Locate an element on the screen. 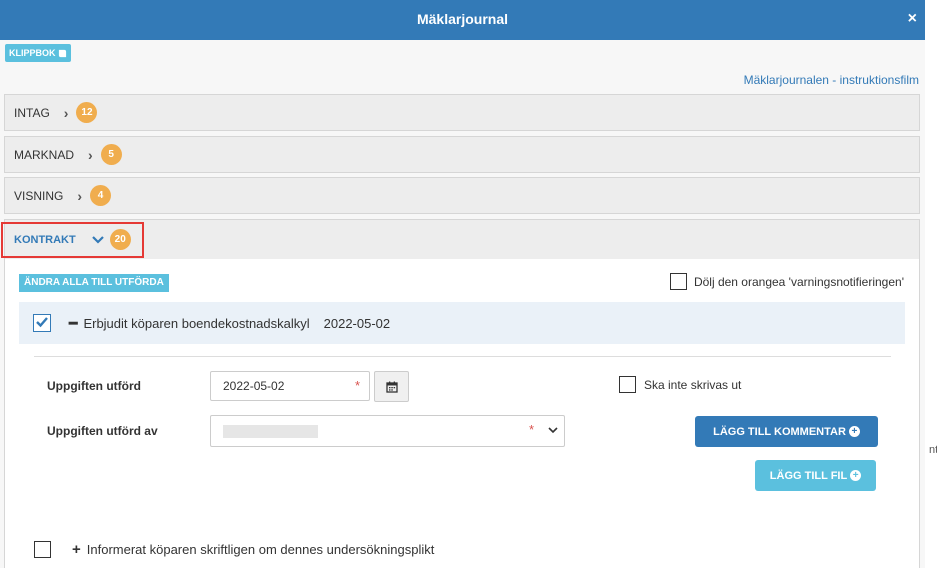 The width and height of the screenshot is (937, 568). caret-down-icon is located at coordinates (553, 430).